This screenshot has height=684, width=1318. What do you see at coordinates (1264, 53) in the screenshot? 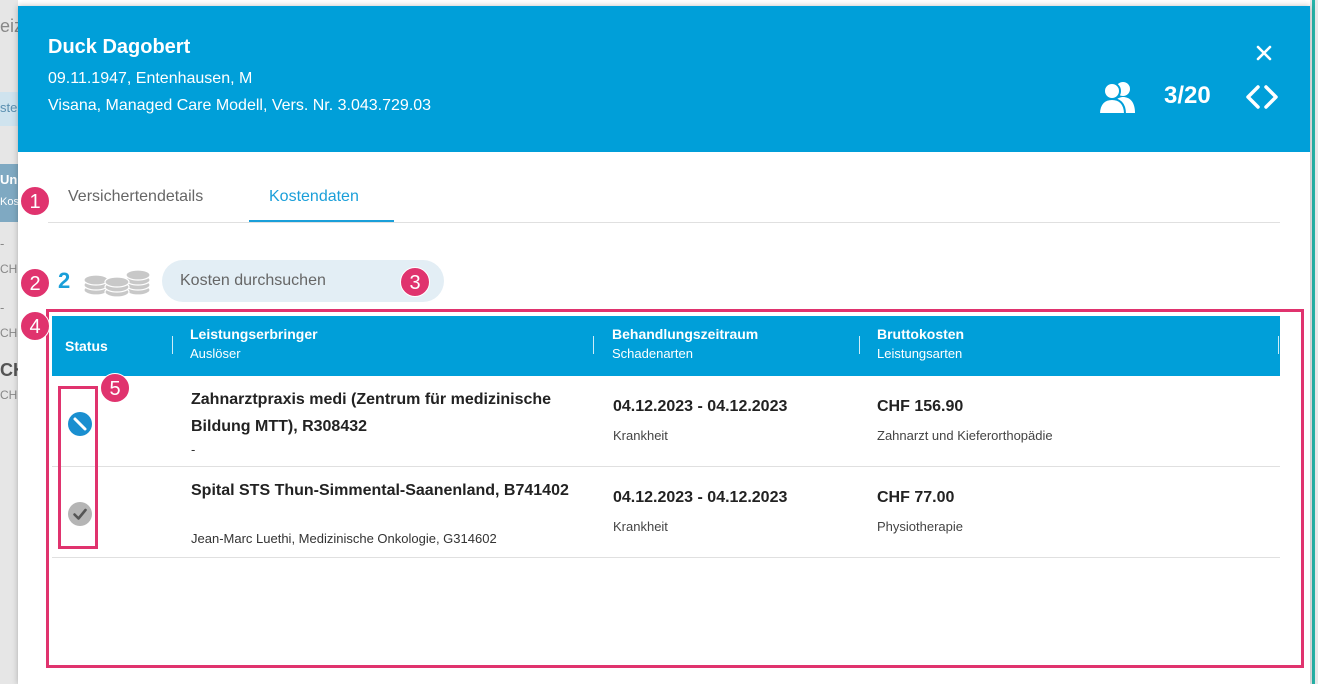
I see `close-icon` at bounding box center [1264, 53].